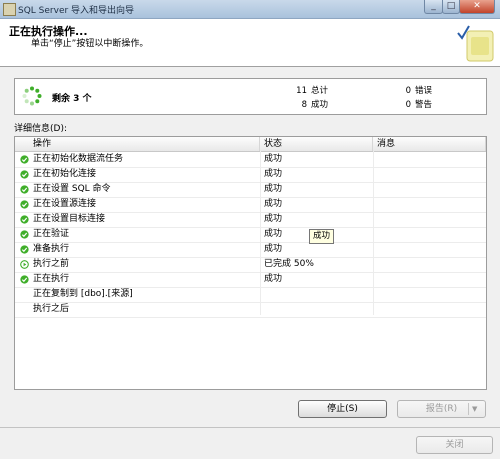 Image resolution: width=500 pixels, height=459 pixels. Describe the element at coordinates (320, 91) in the screenshot. I see `total-label: 总计` at that location.